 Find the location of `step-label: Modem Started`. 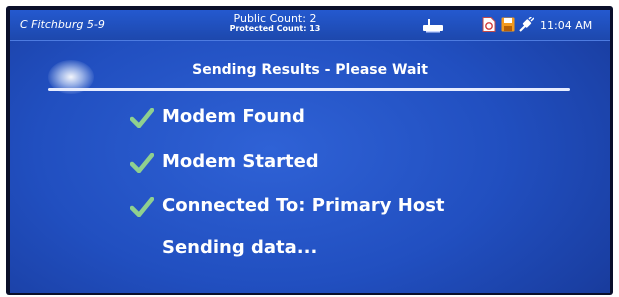

step-label: Modem Started is located at coordinates (240, 161).